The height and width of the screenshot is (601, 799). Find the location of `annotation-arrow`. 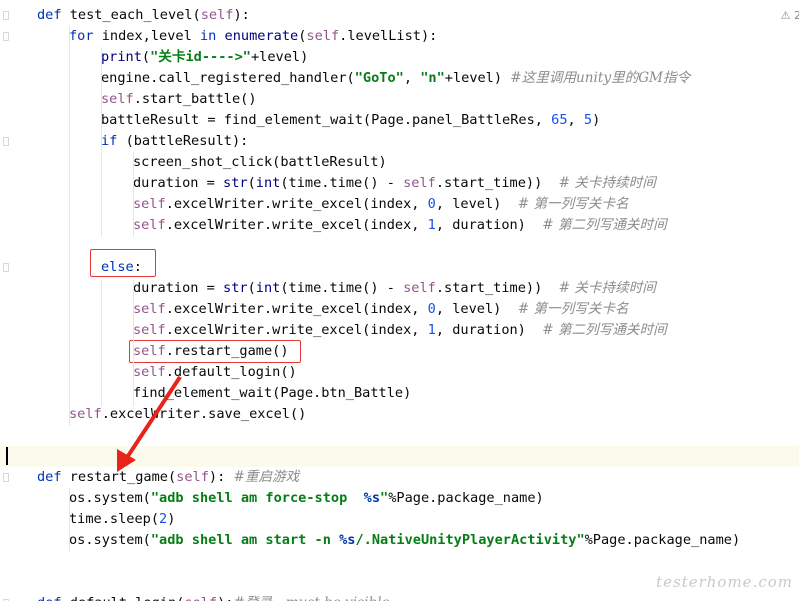

annotation-arrow is located at coordinates (149, 423).